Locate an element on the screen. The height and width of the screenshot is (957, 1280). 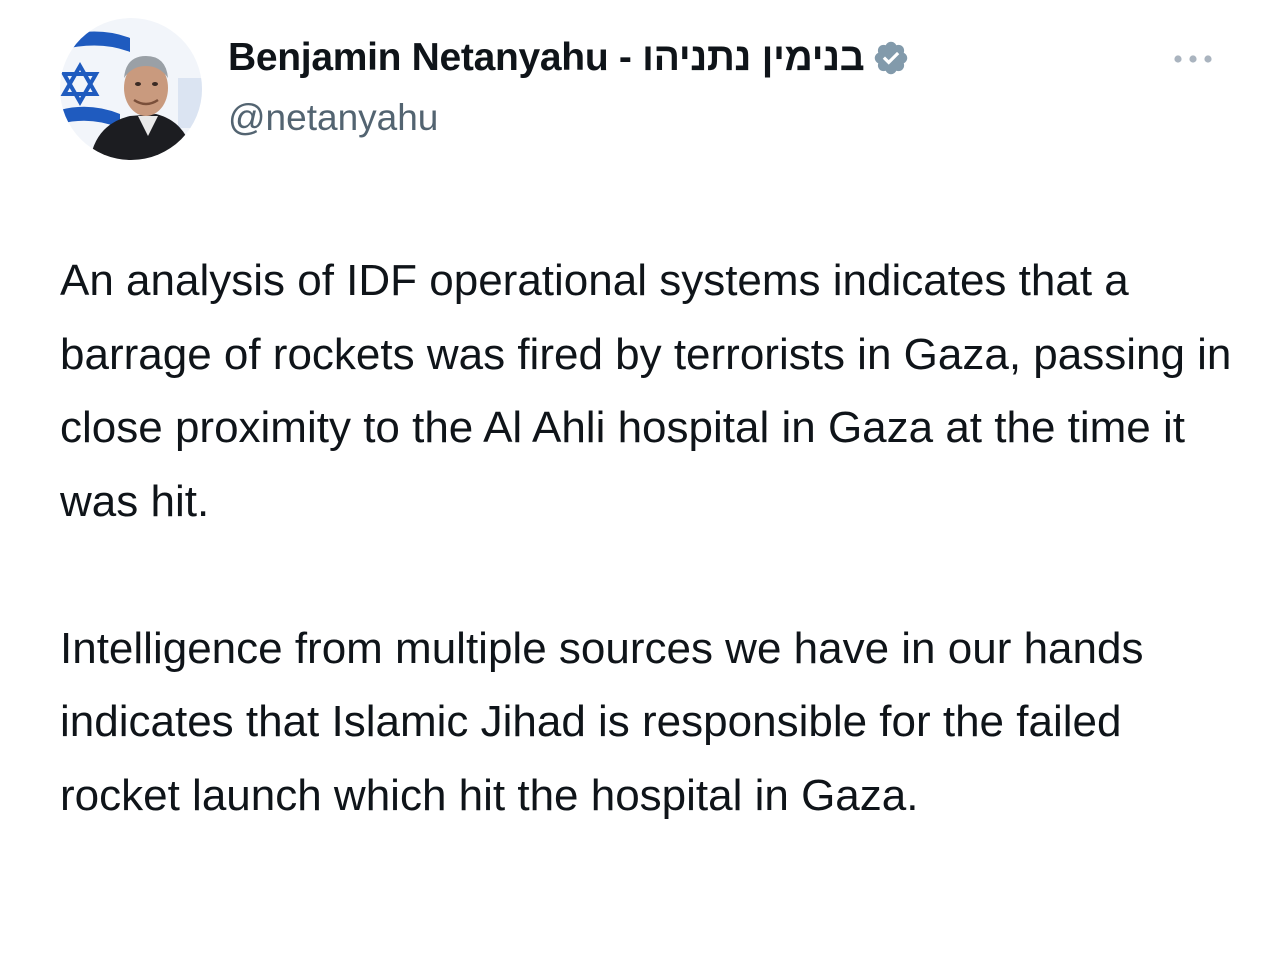
author-name-row: Benjamin Netanyahu - בנימין נתניהו is located at coordinates (569, 58).